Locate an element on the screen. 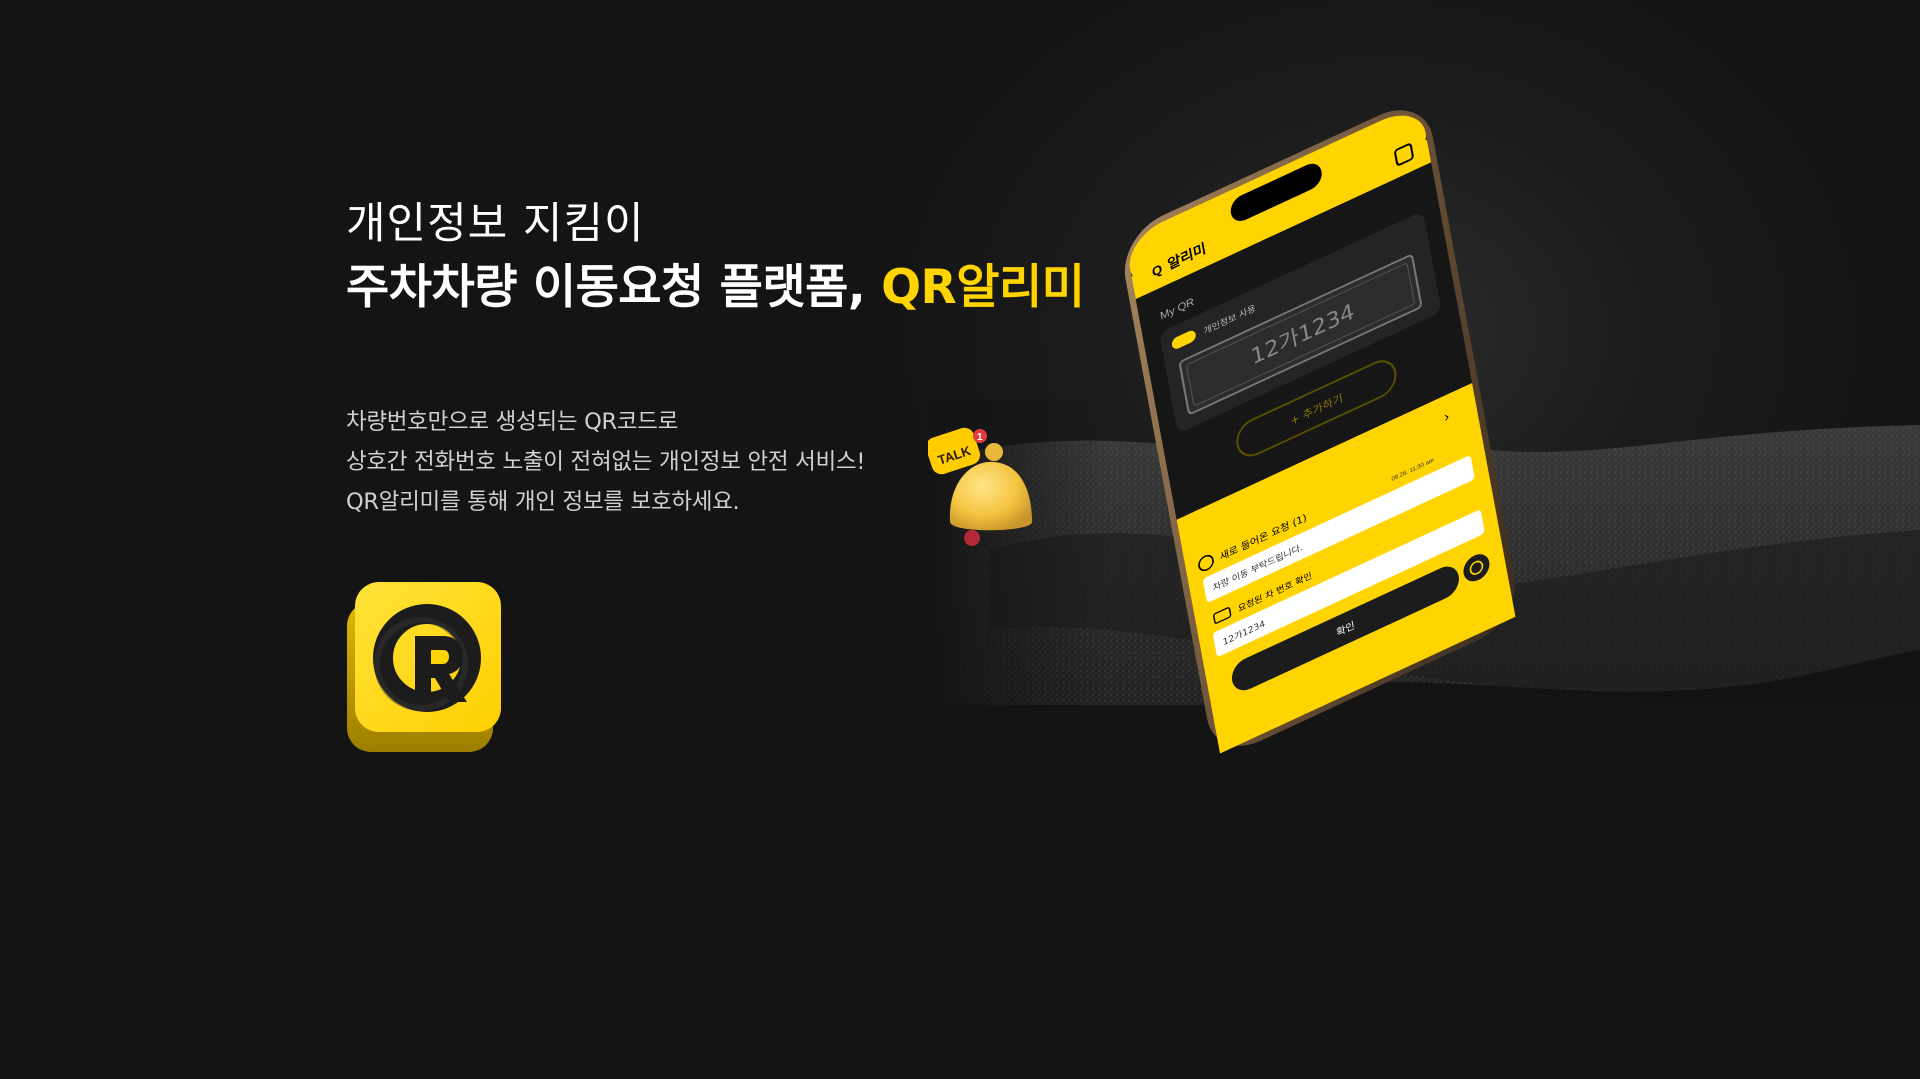 This screenshot has height=1079, width=1920. qr-alimi-app-icon is located at coordinates (423, 675).